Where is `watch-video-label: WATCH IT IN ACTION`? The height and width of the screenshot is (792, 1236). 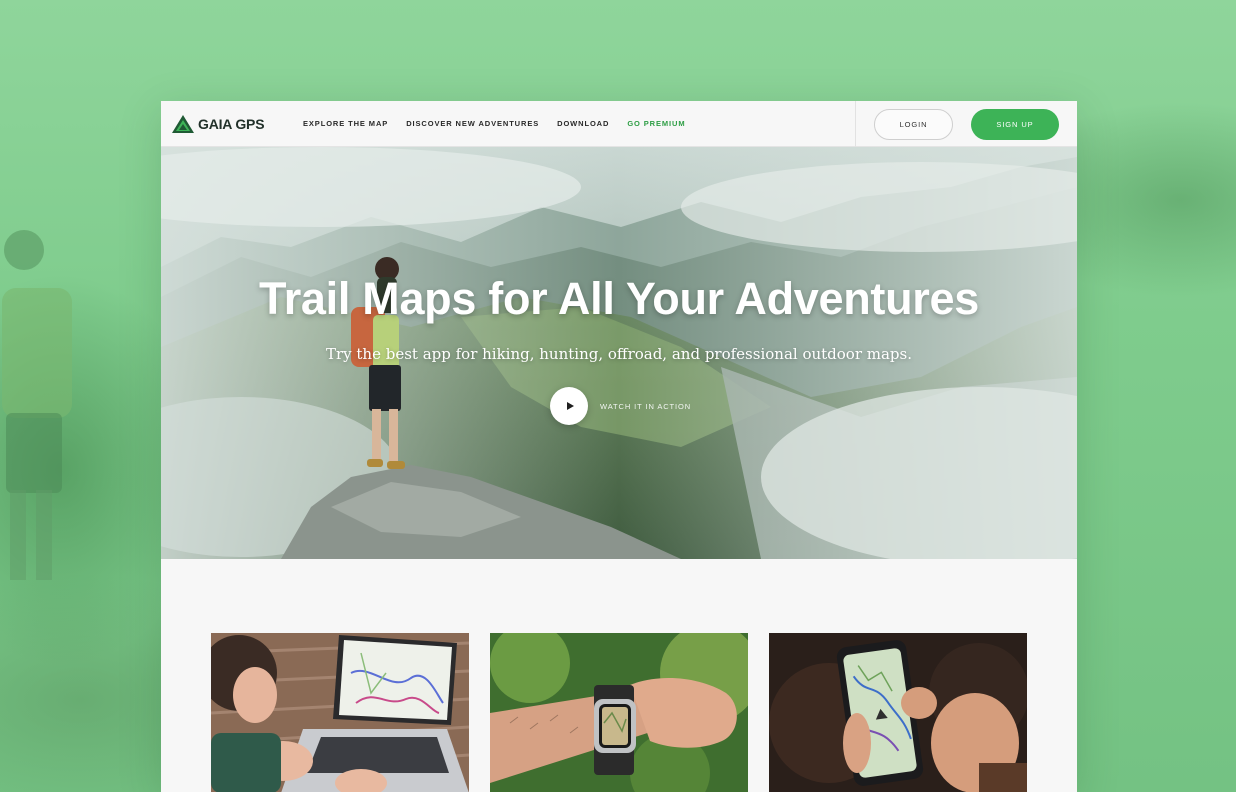 watch-video-label: WATCH IT IN ACTION is located at coordinates (645, 406).